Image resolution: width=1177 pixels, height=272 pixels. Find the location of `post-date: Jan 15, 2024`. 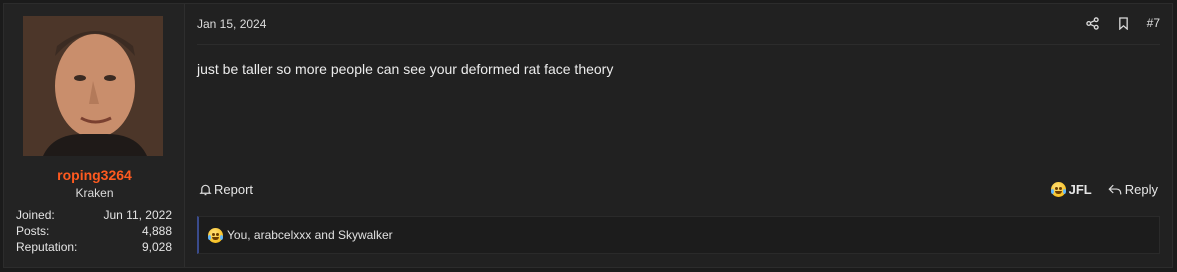

post-date: Jan 15, 2024 is located at coordinates (231, 24).